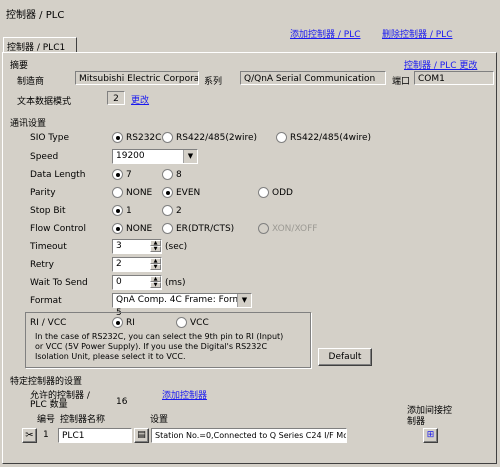  Describe the element at coordinates (83, 420) in the screenshot. I see `column-controller-name: 控制器名称` at that location.